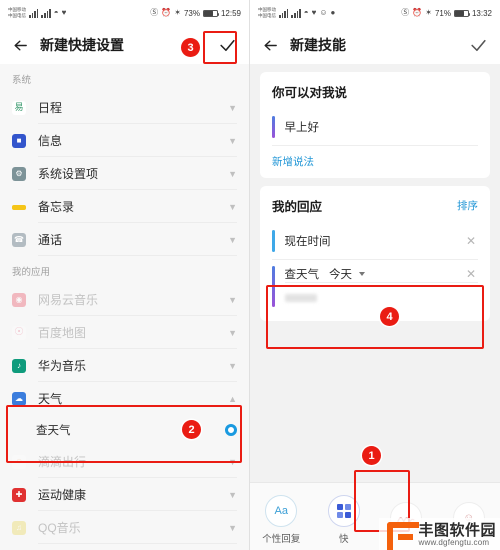 The height and width of the screenshot is (550, 500). I want to click on person-icon: ☺, so click(323, 12).